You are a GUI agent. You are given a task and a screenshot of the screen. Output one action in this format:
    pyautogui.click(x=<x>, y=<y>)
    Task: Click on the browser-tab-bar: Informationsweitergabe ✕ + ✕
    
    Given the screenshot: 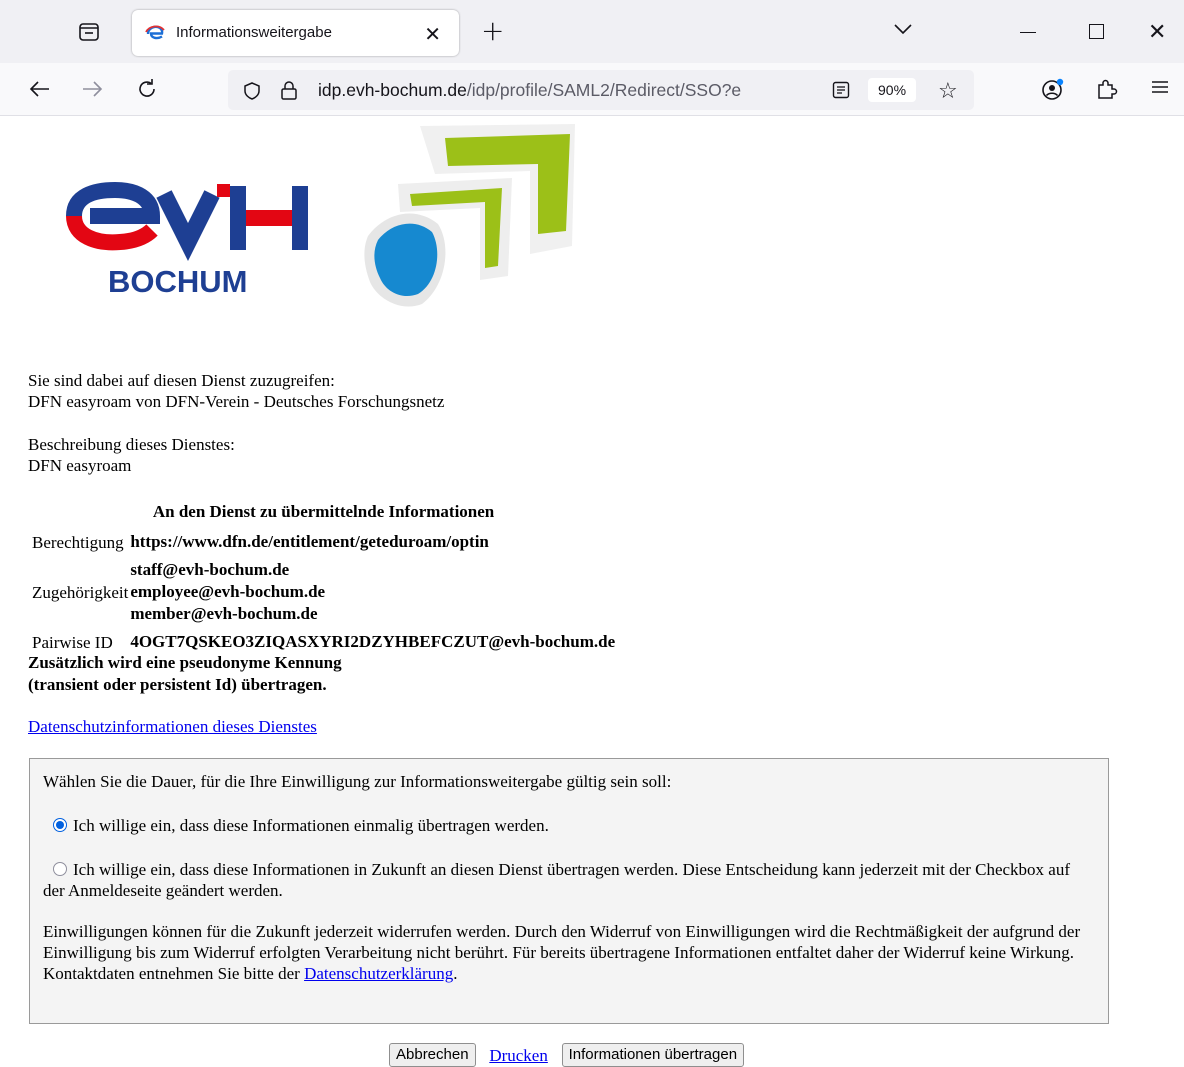 What is the action you would take?
    pyautogui.click(x=592, y=31)
    